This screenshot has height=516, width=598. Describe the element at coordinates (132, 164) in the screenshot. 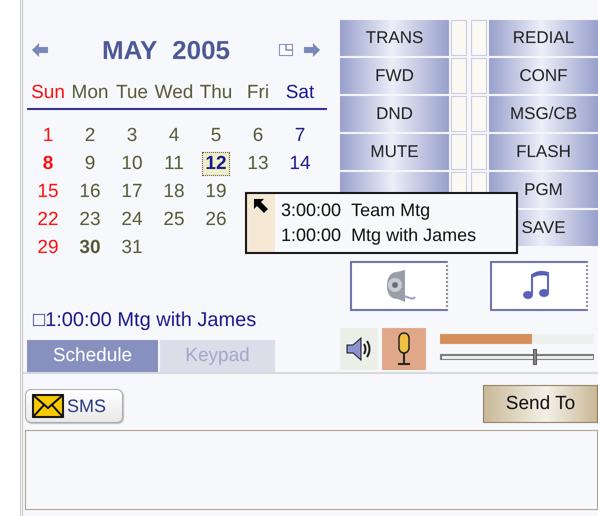

I see `calendar-day: 10` at that location.